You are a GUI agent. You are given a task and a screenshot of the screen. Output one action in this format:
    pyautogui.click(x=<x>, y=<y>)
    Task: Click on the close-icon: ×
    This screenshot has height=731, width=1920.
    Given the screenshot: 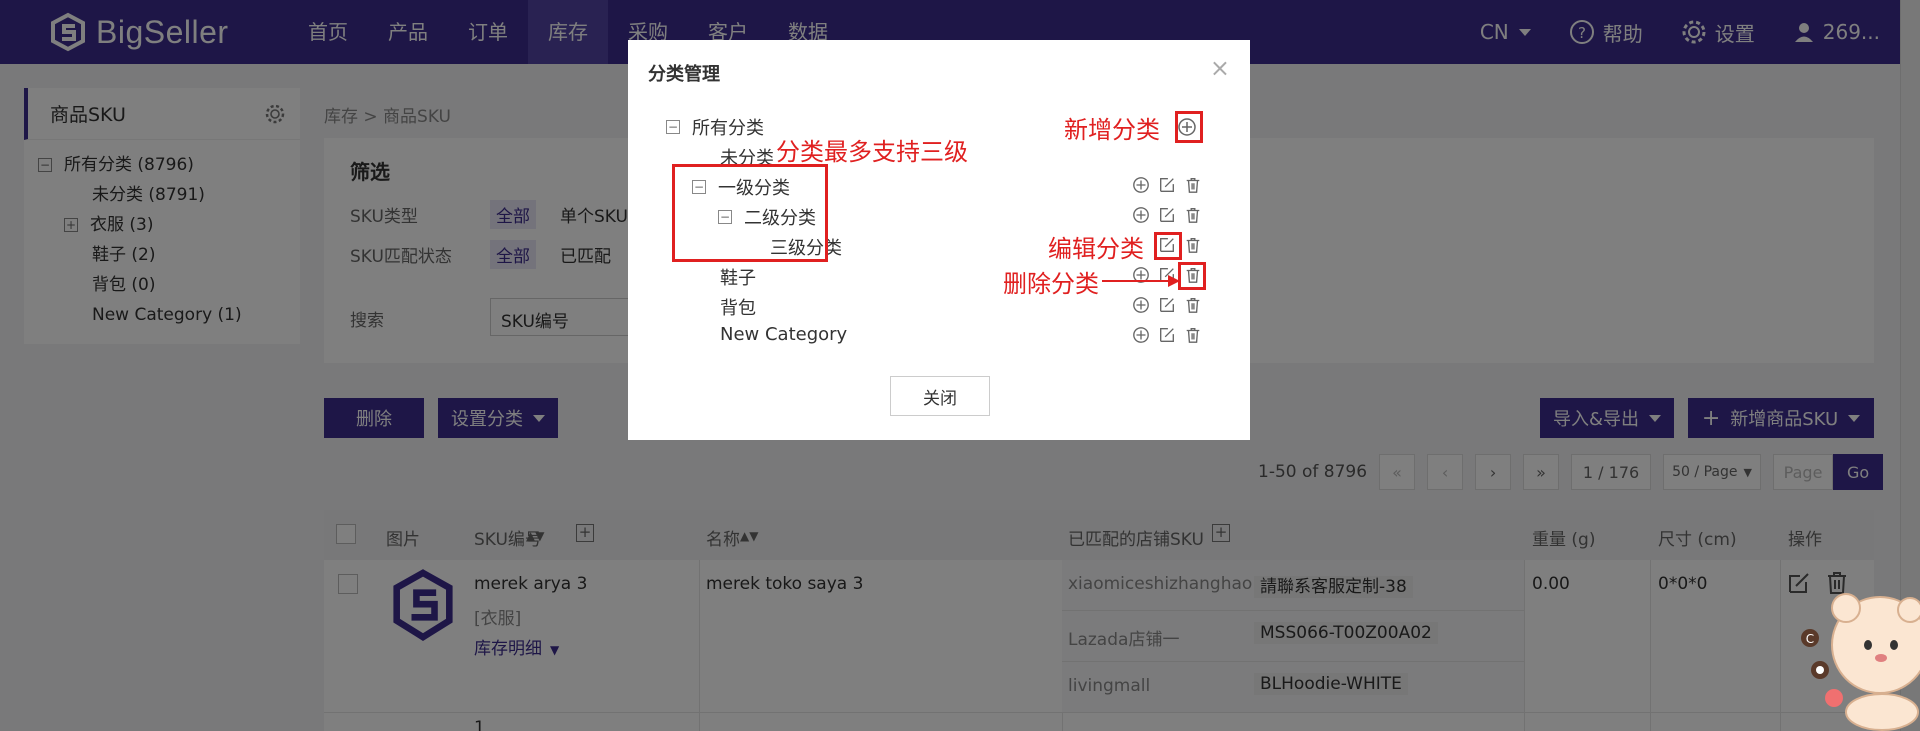 What is the action you would take?
    pyautogui.click(x=1220, y=68)
    